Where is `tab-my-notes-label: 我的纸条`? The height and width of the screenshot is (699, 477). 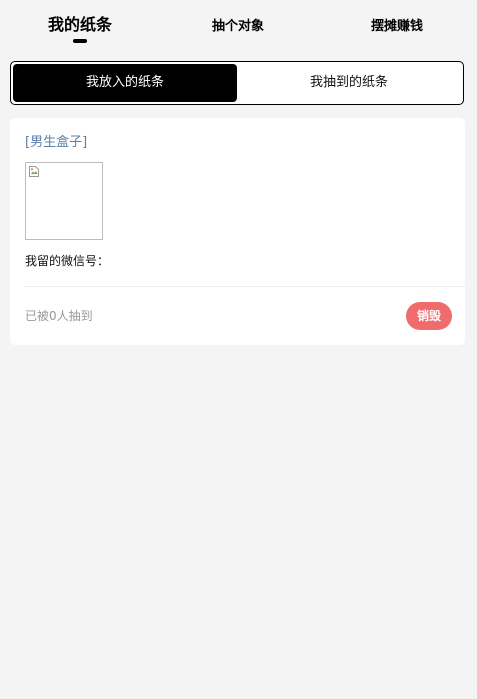 tab-my-notes-label: 我的纸条 is located at coordinates (79, 24).